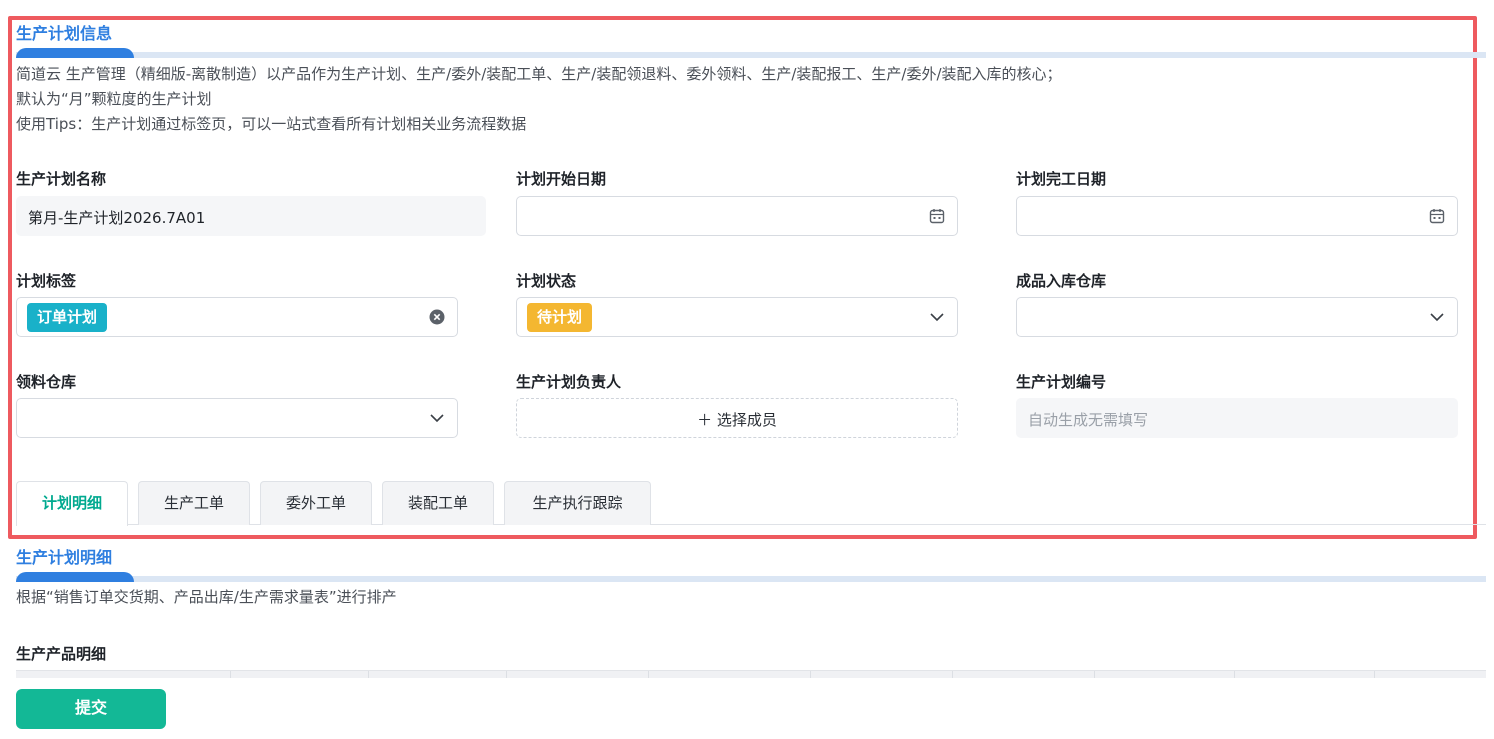 The height and width of the screenshot is (739, 1494). I want to click on plan-no-placeholder: 自动生成无需填写, so click(1088, 420).